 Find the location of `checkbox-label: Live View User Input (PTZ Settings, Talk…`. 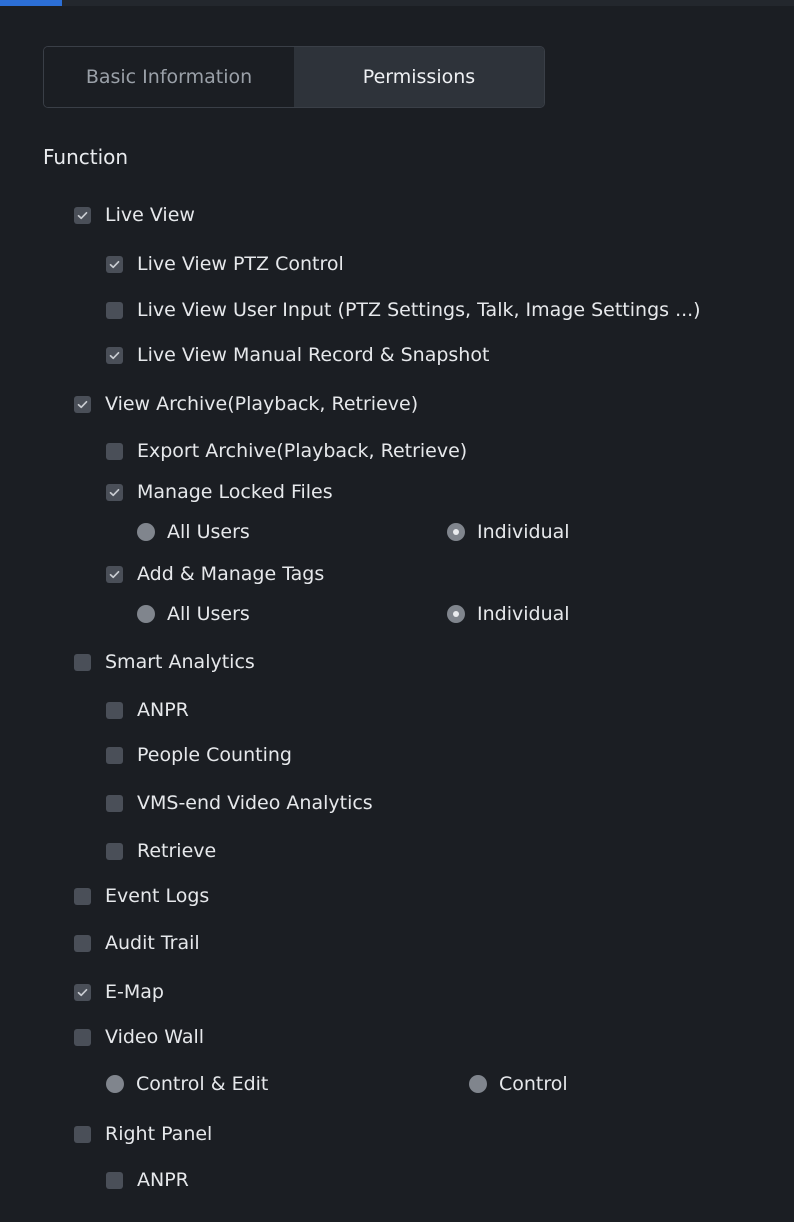

checkbox-label: Live View User Input (PTZ Settings, Talk… is located at coordinates (419, 310).